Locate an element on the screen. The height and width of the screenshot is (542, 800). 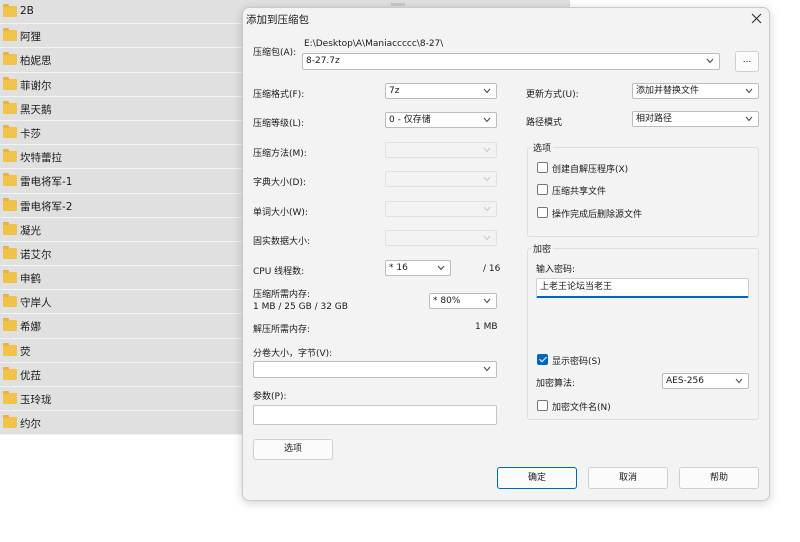
close-button is located at coordinates (758, 19).